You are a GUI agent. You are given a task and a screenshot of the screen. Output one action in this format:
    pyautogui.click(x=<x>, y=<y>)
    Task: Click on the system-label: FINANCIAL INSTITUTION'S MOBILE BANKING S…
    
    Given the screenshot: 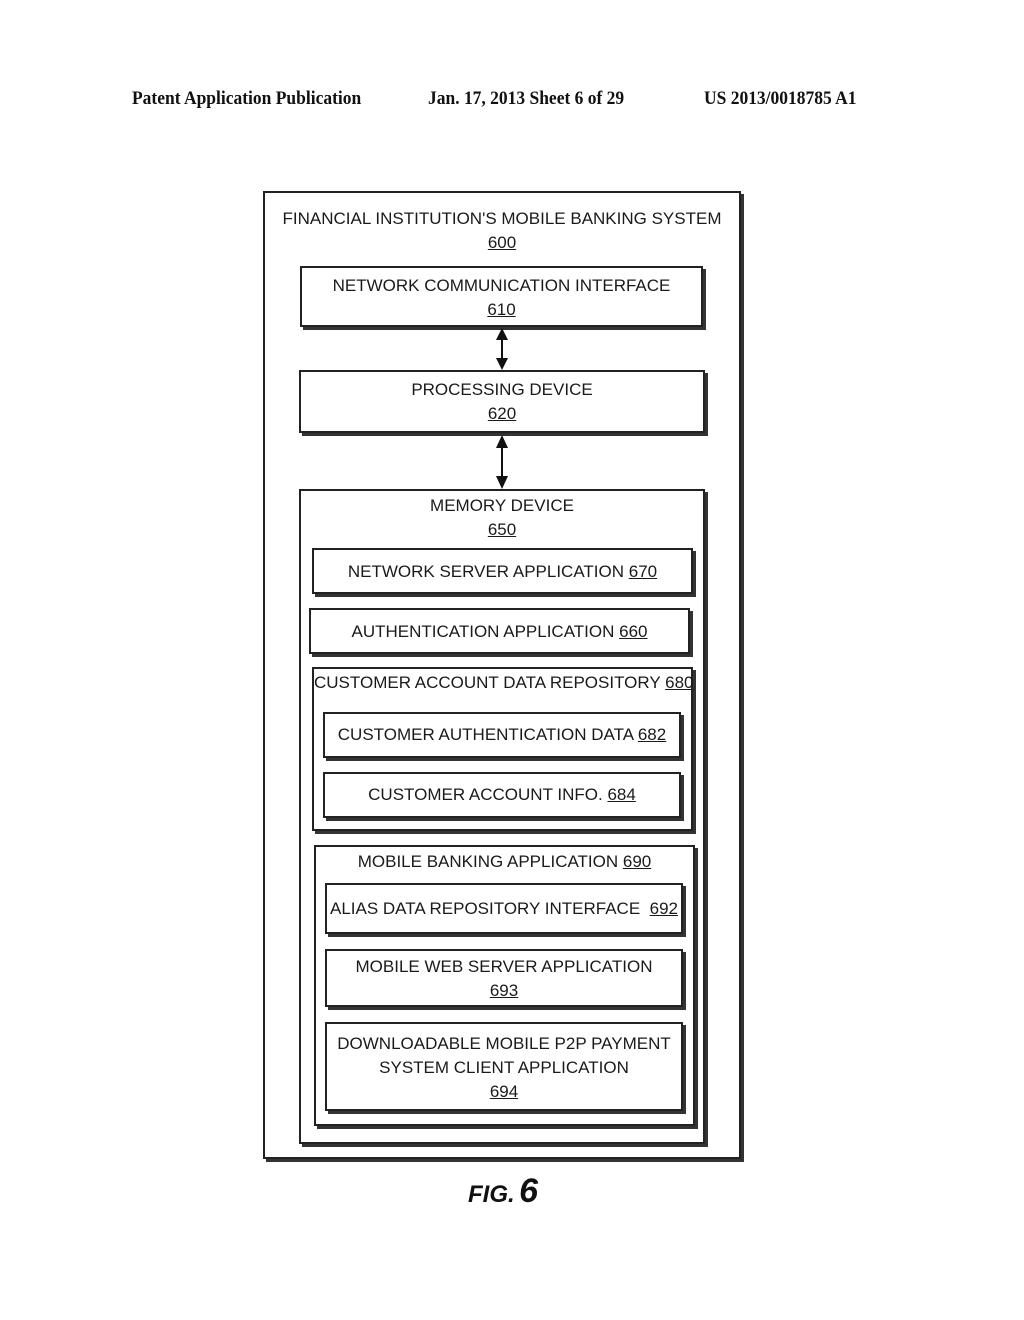 What is the action you would take?
    pyautogui.click(x=502, y=218)
    